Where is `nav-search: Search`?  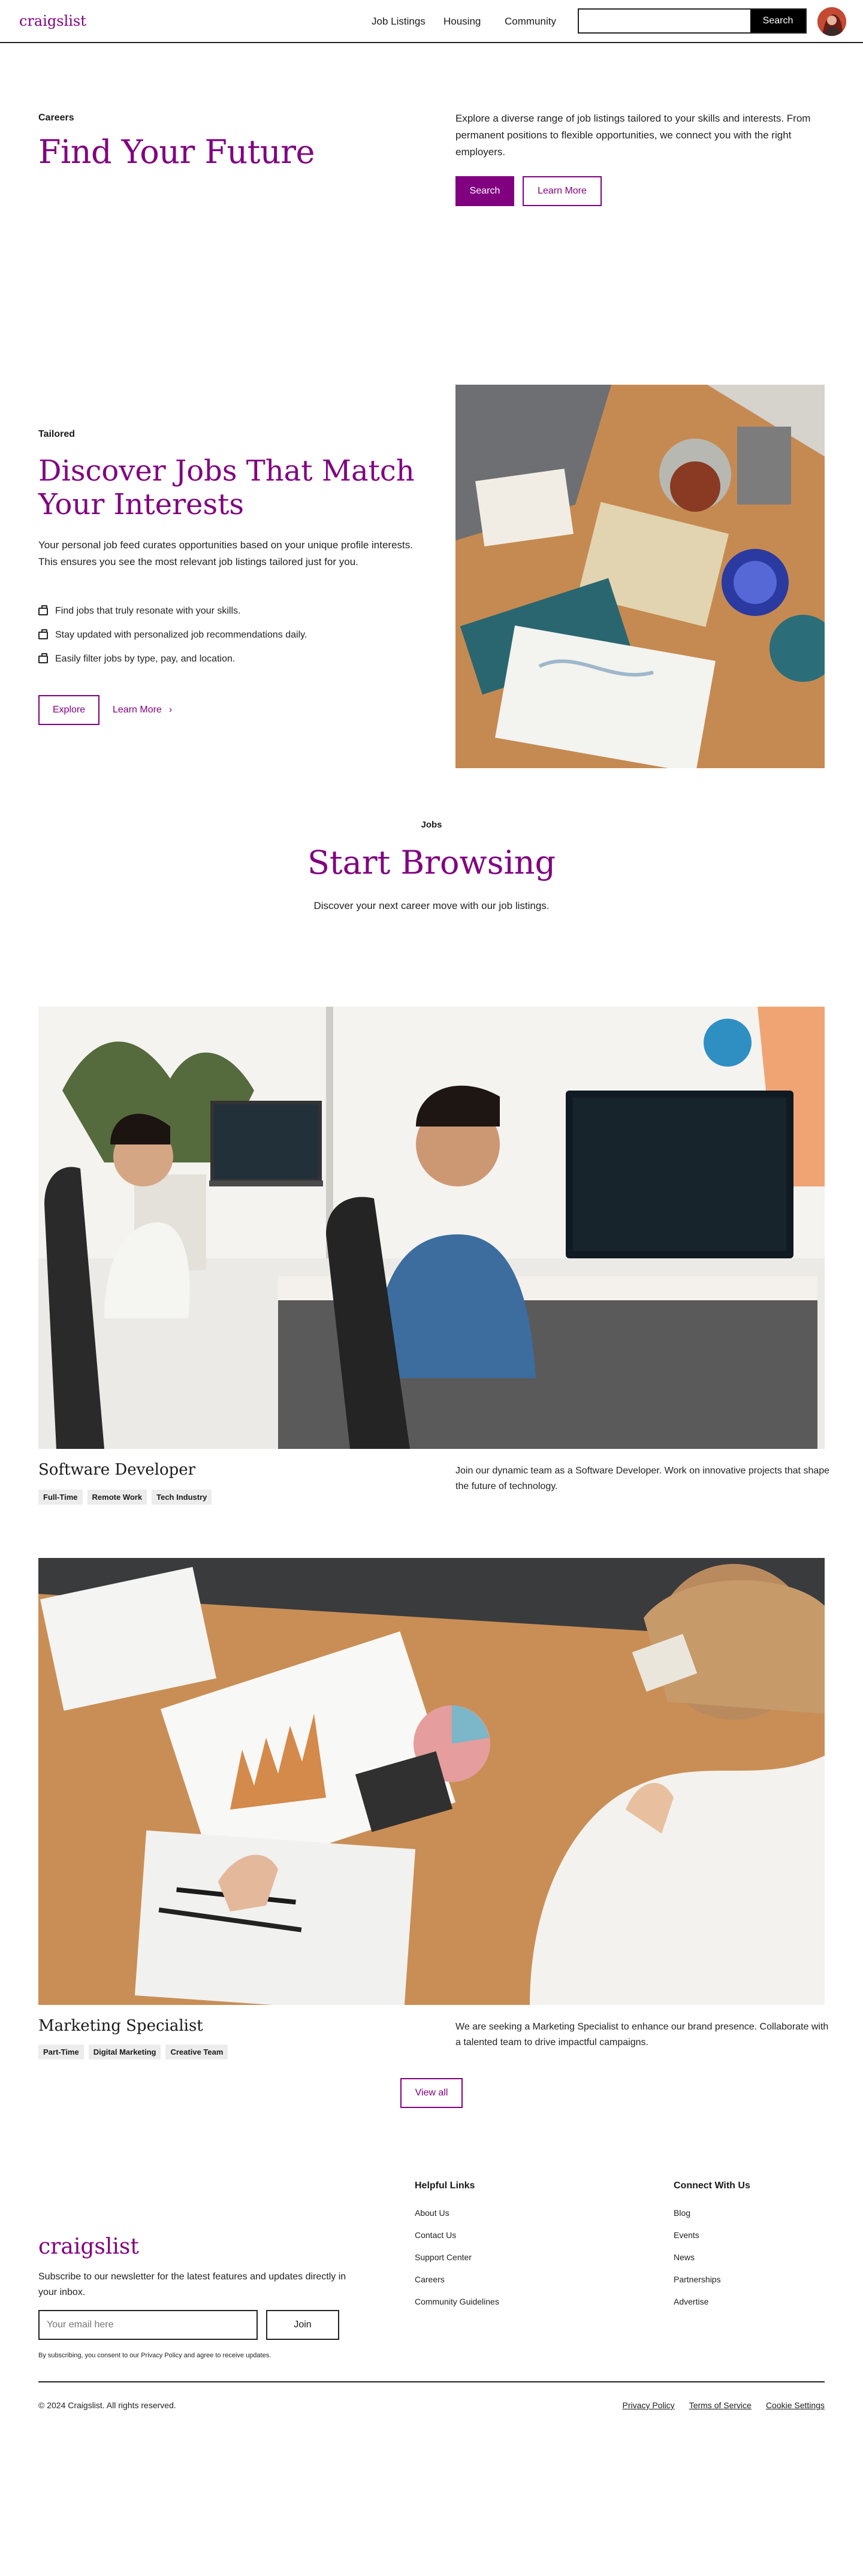 nav-search: Search is located at coordinates (692, 21).